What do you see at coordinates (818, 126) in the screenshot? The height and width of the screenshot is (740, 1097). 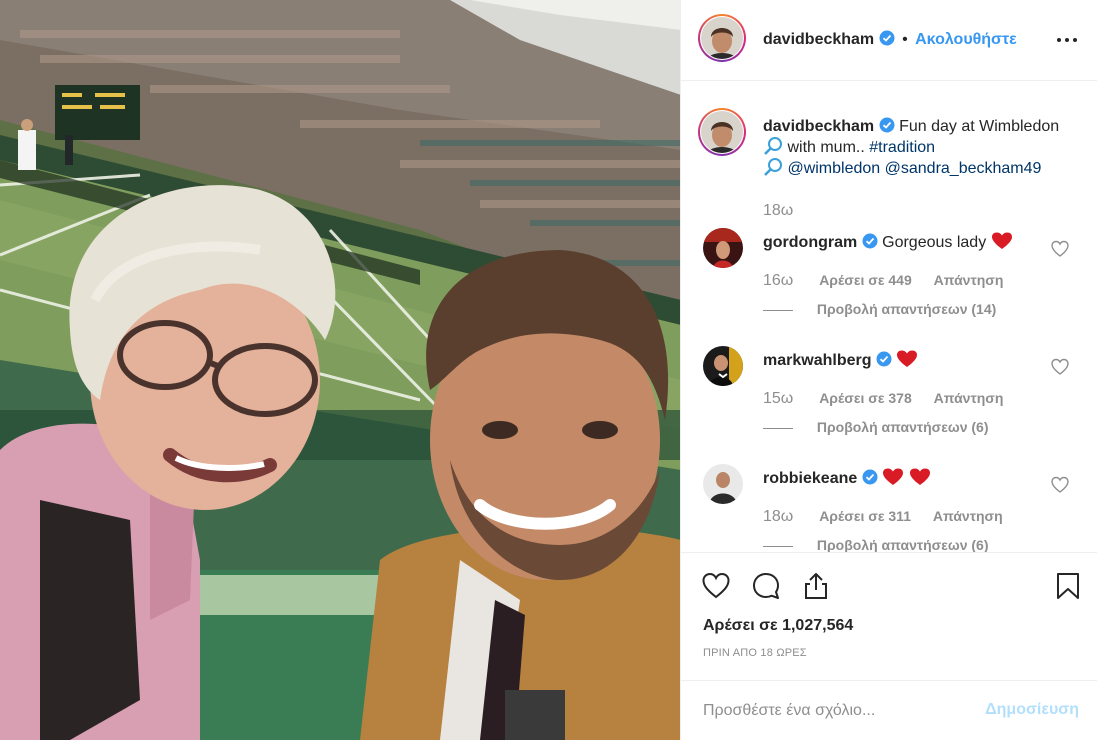 I see `caption-username: davidbeckham` at bounding box center [818, 126].